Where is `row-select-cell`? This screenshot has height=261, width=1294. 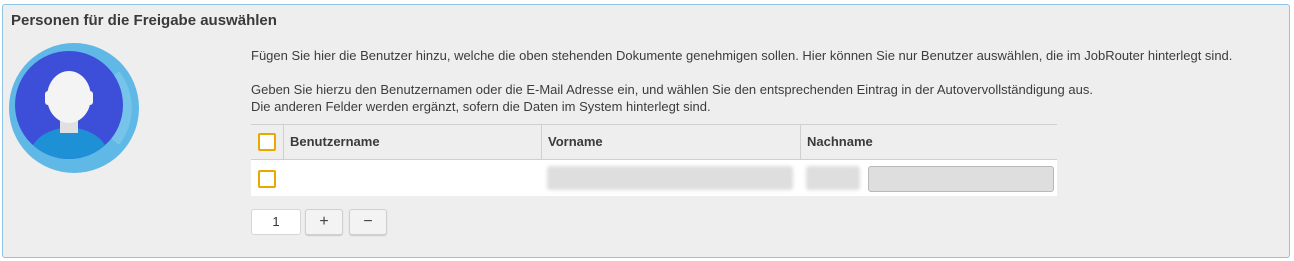
row-select-cell is located at coordinates (267, 178).